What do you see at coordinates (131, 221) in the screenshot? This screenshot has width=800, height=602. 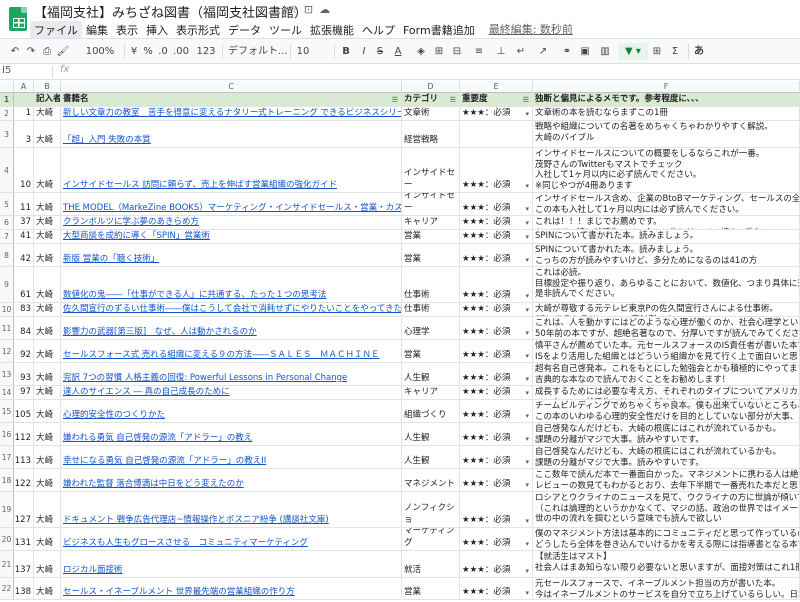 I see `book-title-link: クランボルツに学ぶ夢のあきらめ方` at bounding box center [131, 221].